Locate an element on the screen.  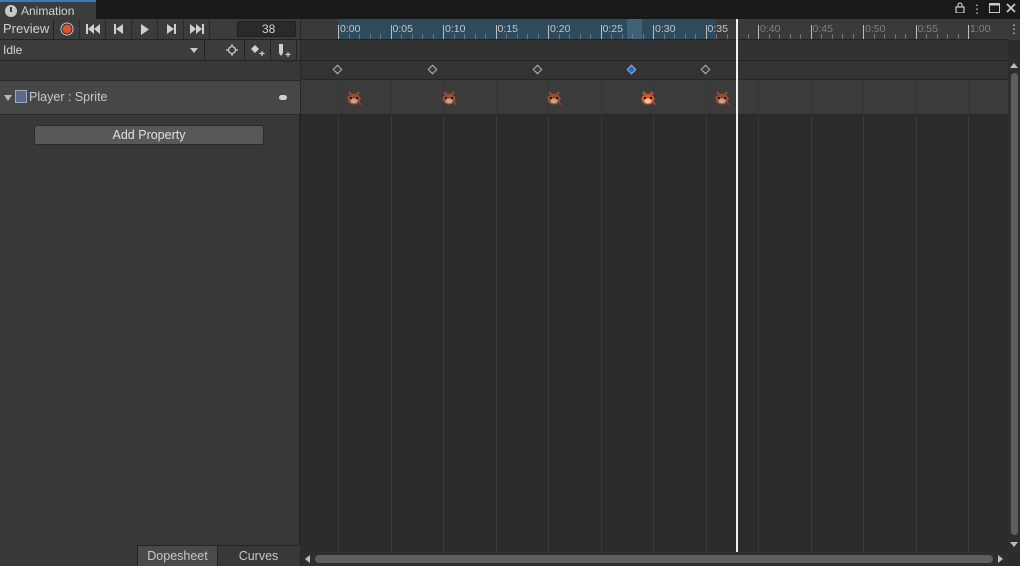
tab-dopesheet: Dopesheet is located at coordinates (177, 555).